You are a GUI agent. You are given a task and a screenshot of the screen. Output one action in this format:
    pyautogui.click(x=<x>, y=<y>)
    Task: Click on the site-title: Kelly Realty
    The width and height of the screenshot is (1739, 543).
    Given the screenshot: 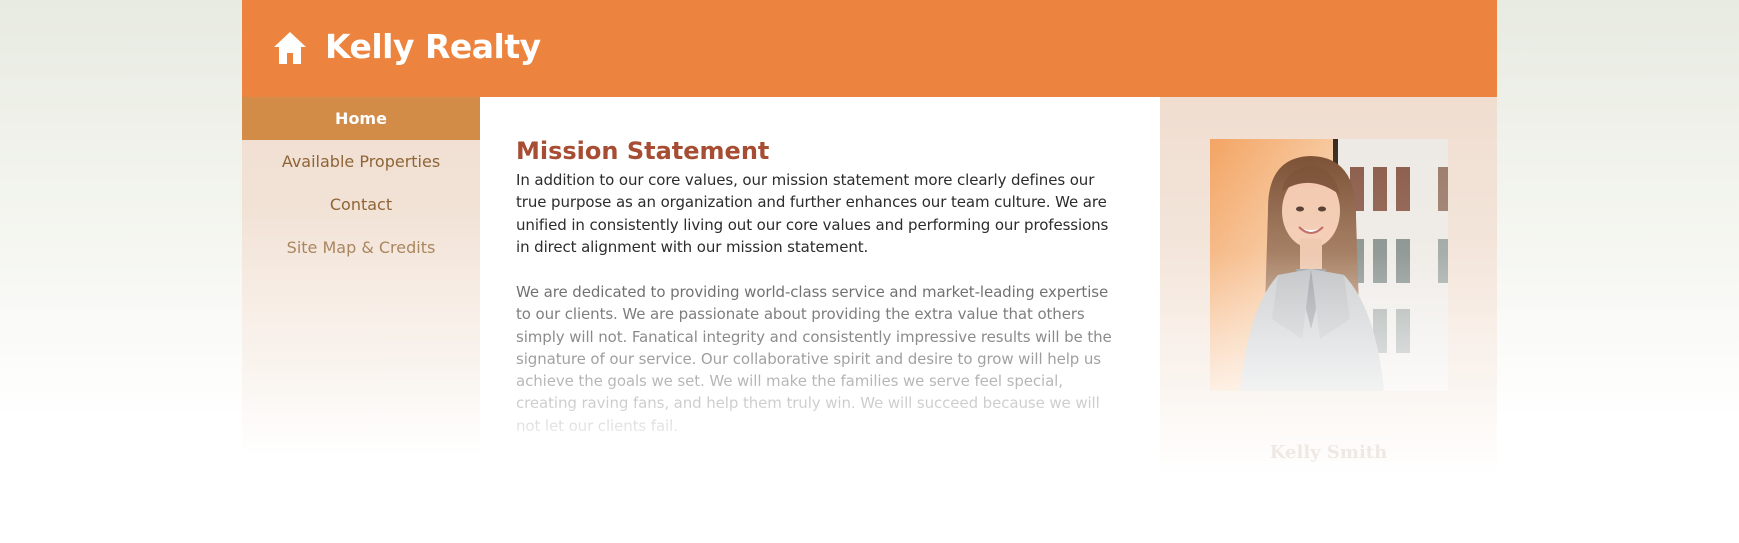 What is the action you would take?
    pyautogui.click(x=433, y=46)
    